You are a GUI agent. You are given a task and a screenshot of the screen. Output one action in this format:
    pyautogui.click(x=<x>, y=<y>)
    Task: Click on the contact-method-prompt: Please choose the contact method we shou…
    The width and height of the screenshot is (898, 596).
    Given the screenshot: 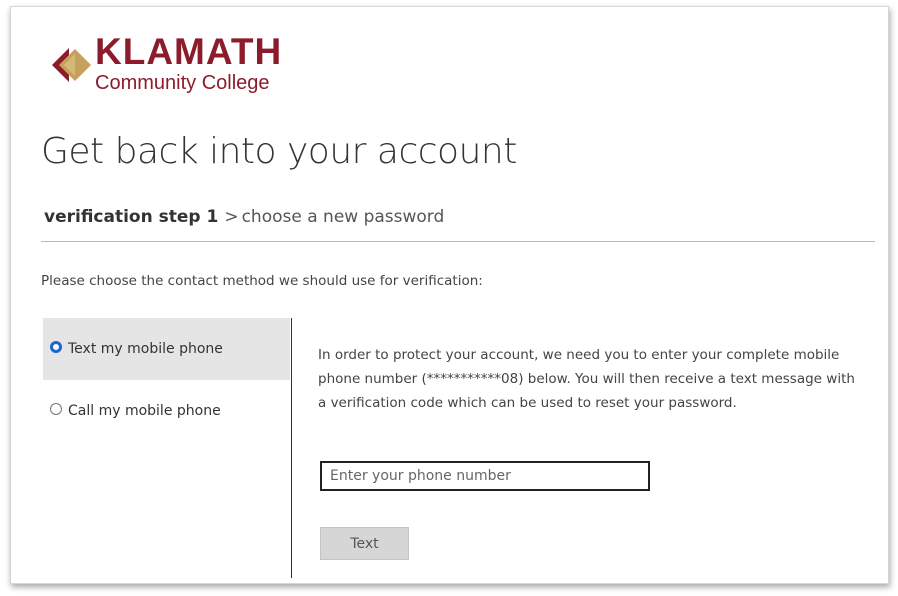 What is the action you would take?
    pyautogui.click(x=262, y=281)
    